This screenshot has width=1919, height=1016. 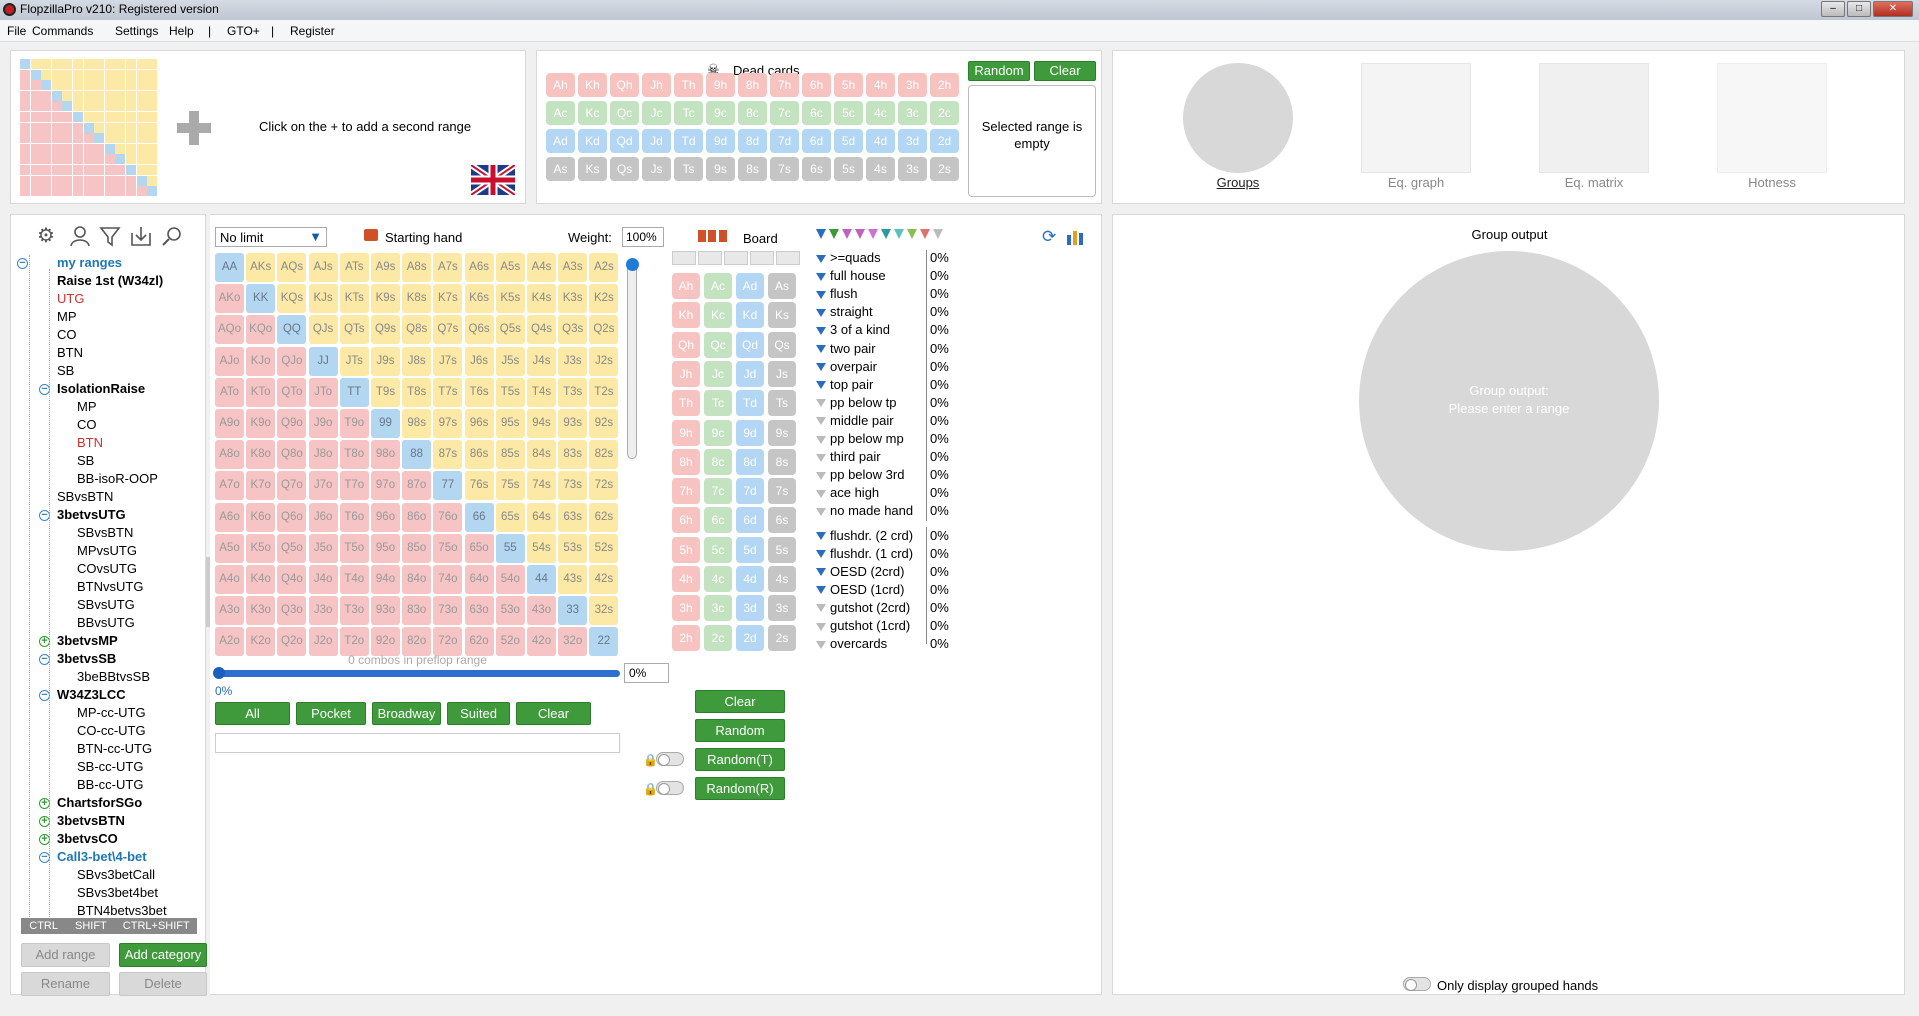 I want to click on dead-card: Kh, so click(x=592, y=85).